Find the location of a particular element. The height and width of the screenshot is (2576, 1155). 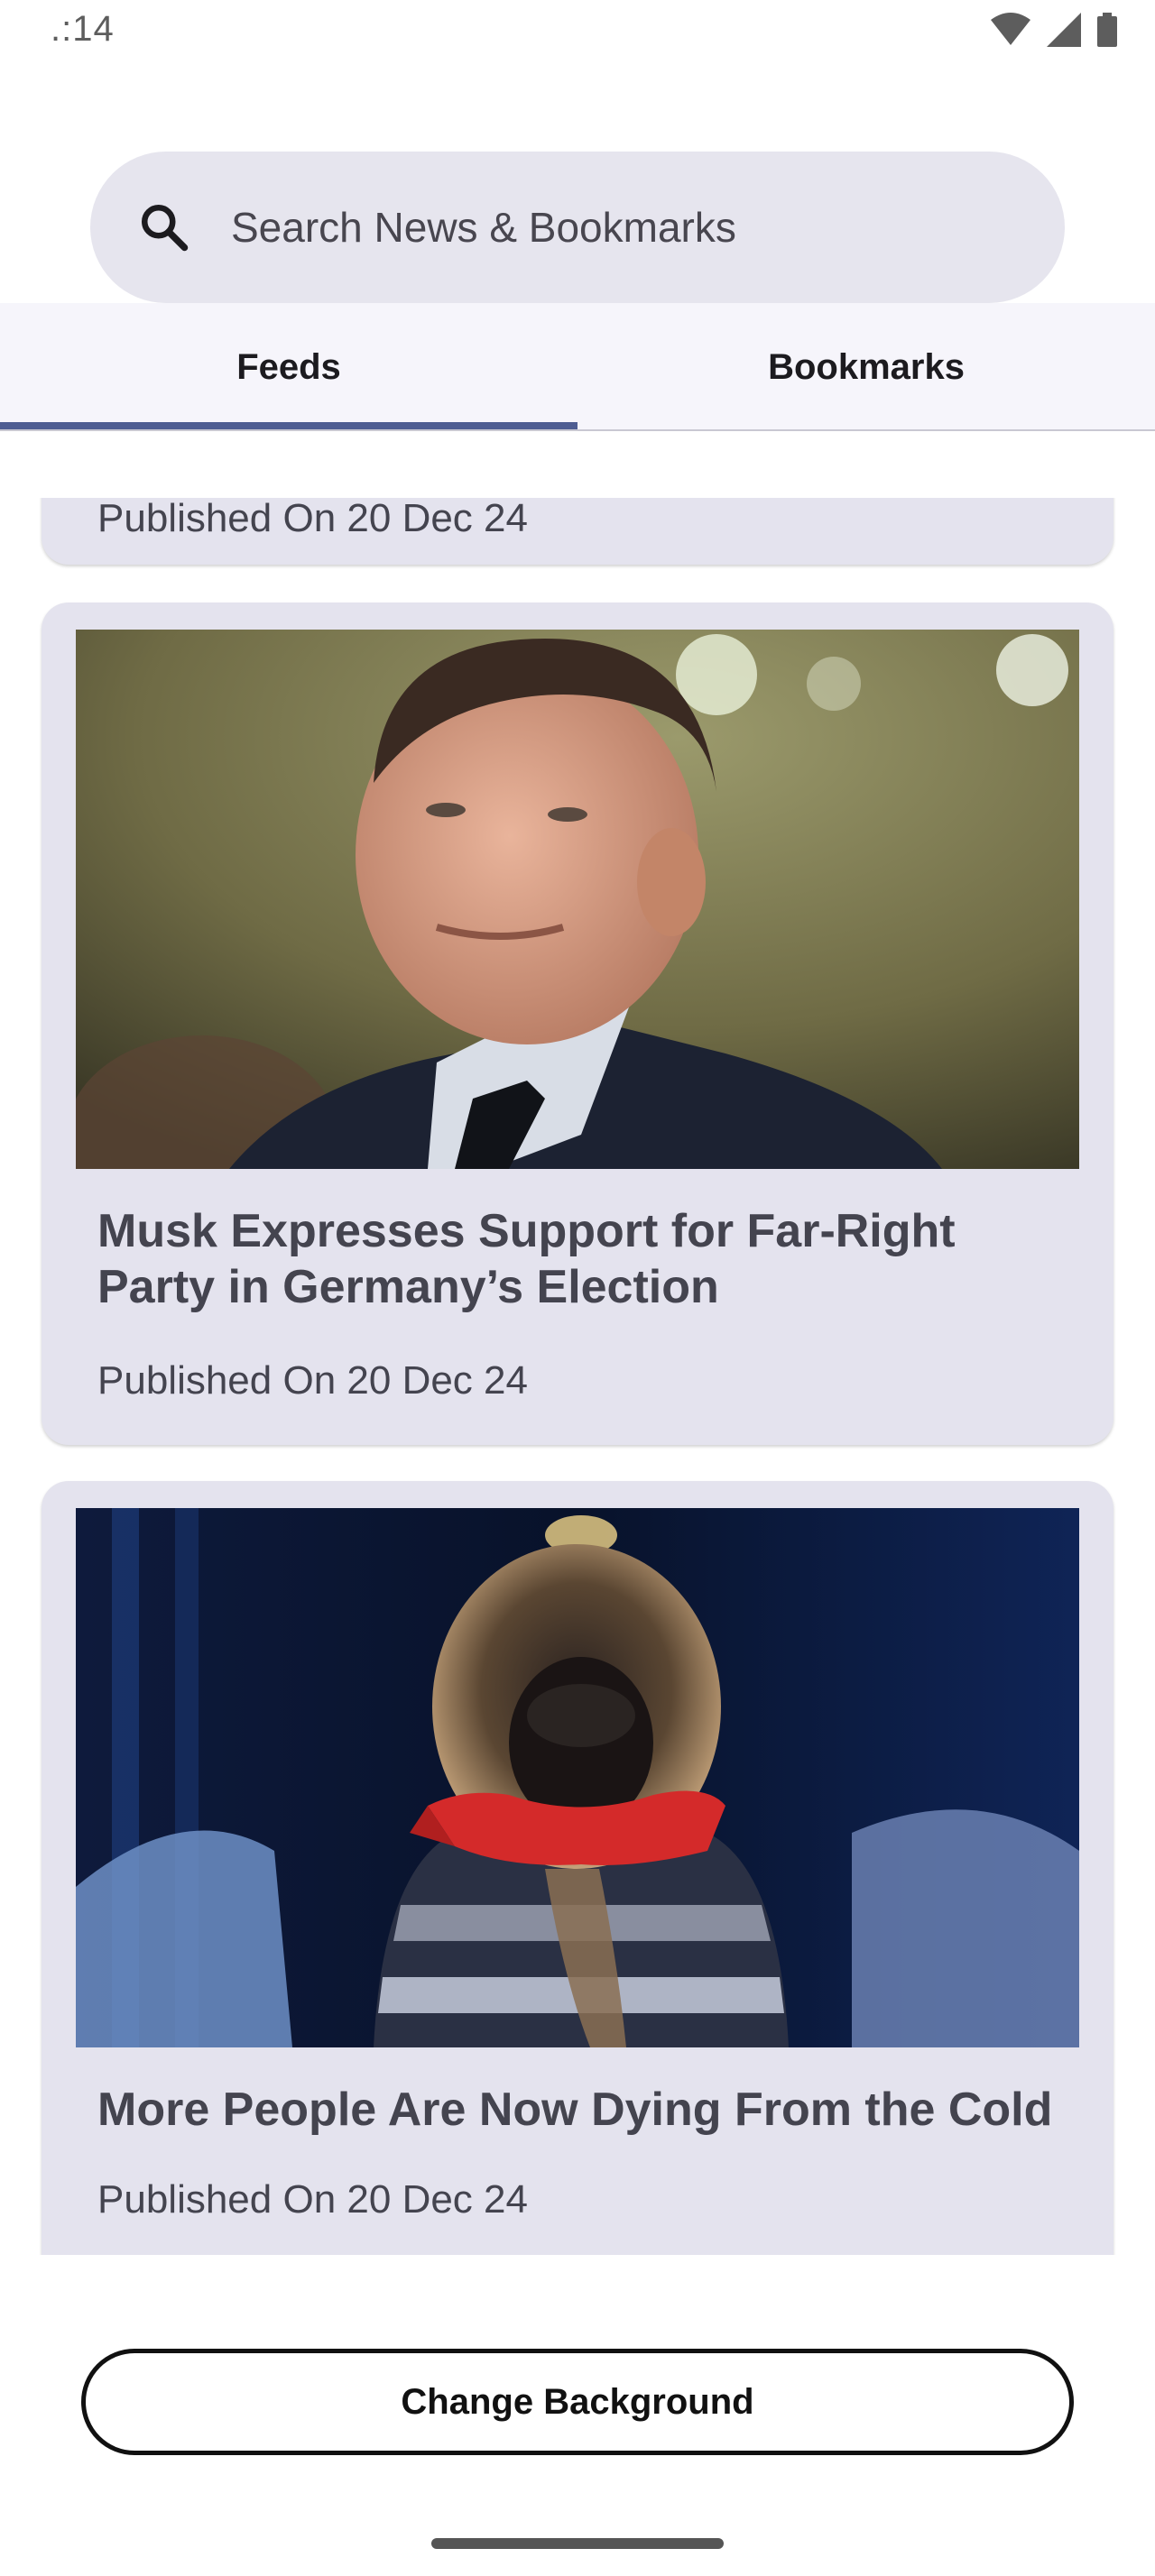

wifi-icon is located at coordinates (1011, 29).